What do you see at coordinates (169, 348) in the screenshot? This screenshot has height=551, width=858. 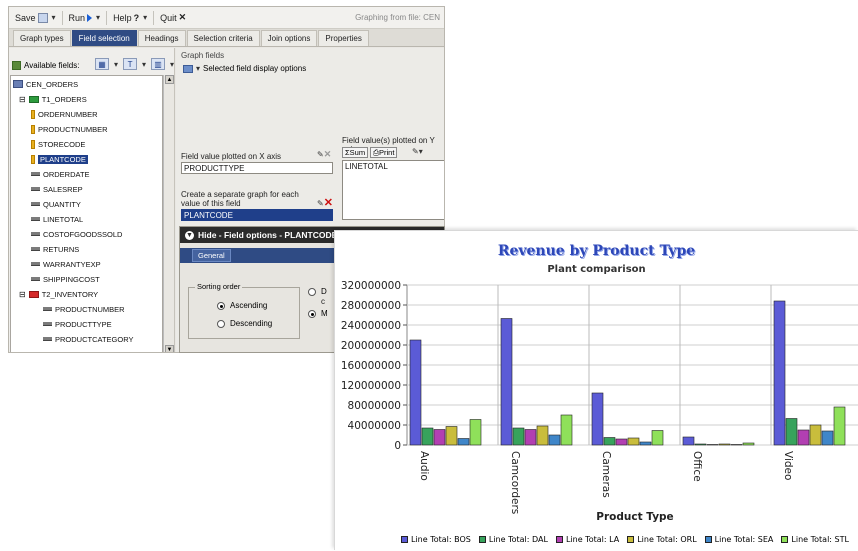 I see `scroll-down-icon: ▼` at bounding box center [169, 348].